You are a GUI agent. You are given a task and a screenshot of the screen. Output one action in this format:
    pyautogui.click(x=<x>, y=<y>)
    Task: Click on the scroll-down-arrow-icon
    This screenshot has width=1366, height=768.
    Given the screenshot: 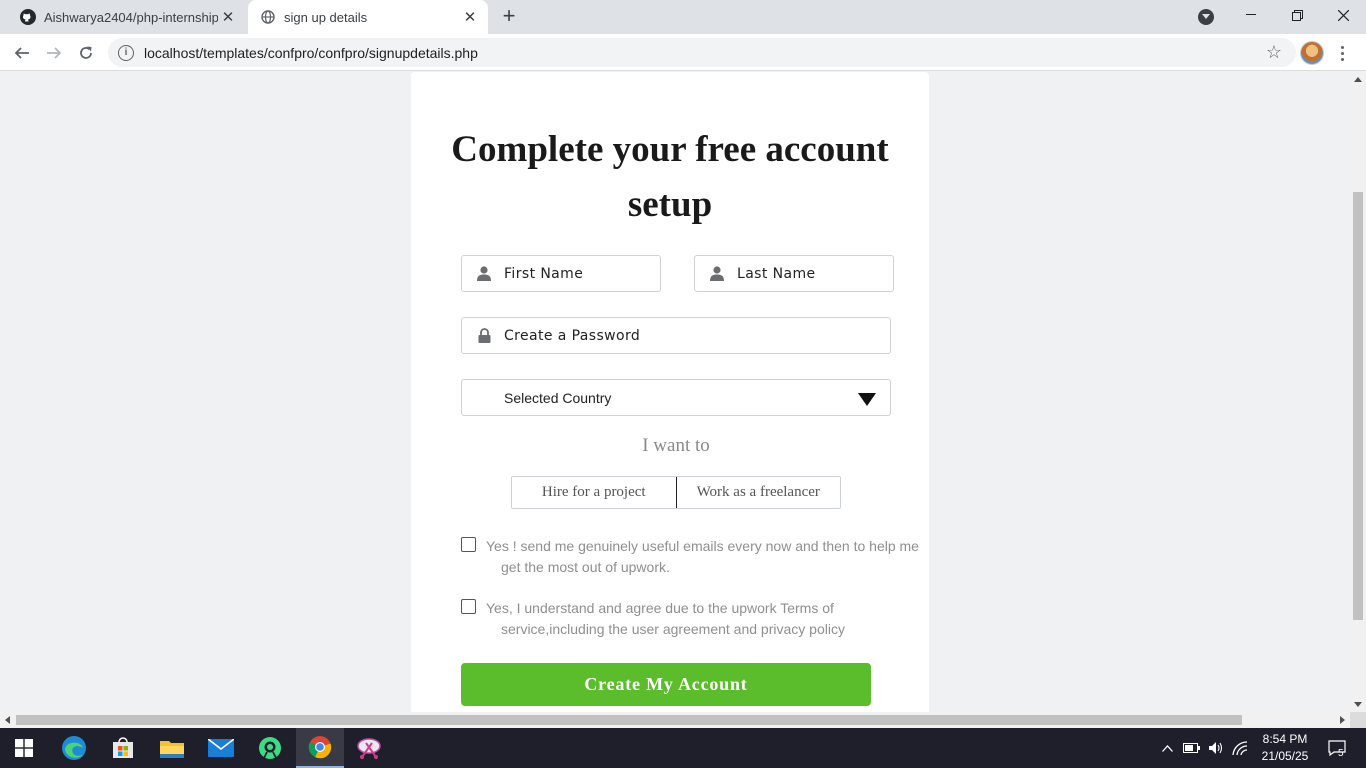 What is the action you would take?
    pyautogui.click(x=1358, y=704)
    